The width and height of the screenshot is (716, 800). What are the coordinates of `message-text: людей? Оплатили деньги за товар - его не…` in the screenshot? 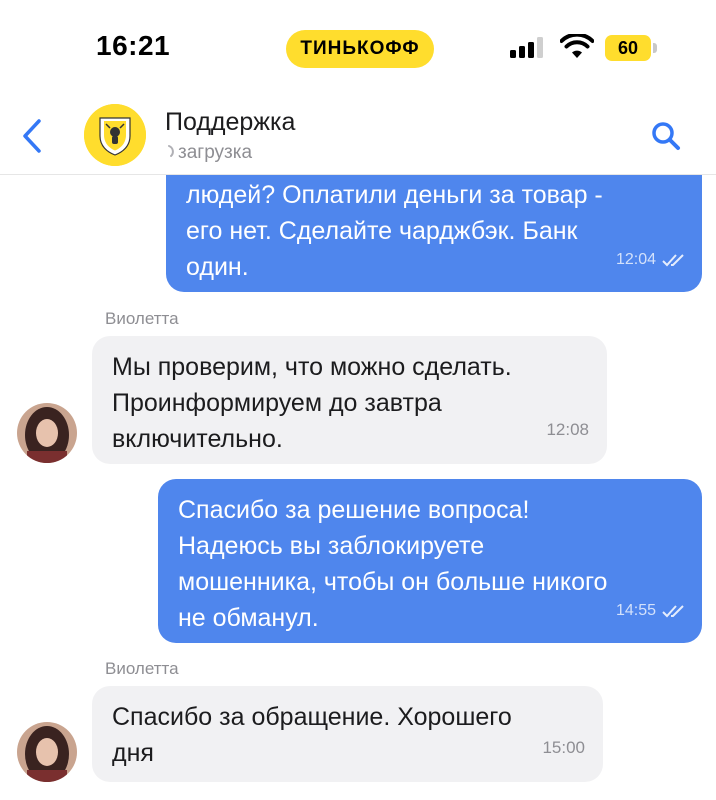 It's located at (394, 231).